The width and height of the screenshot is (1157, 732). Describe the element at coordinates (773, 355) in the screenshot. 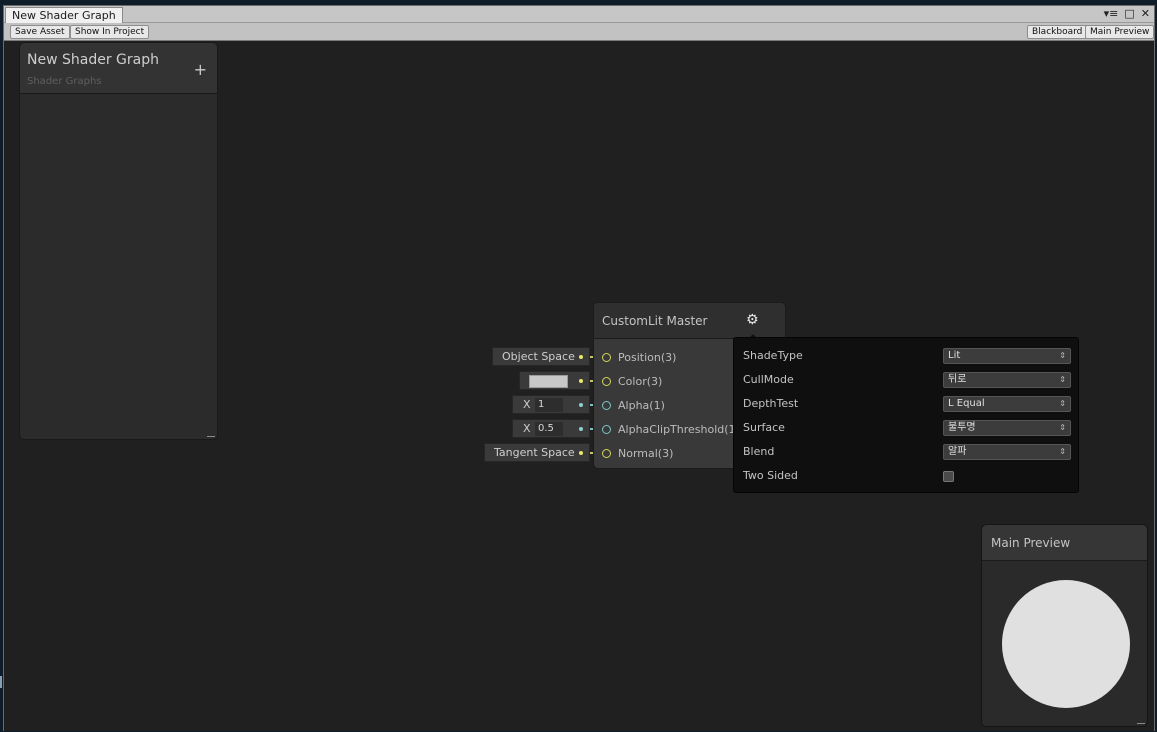

I see `setting-label: ShadeType` at that location.